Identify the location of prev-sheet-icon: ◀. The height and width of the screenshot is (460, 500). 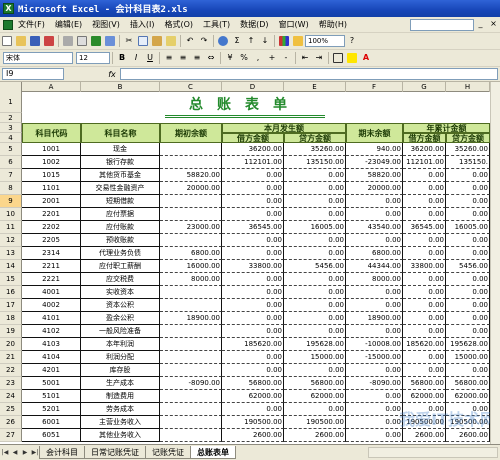
(15, 453).